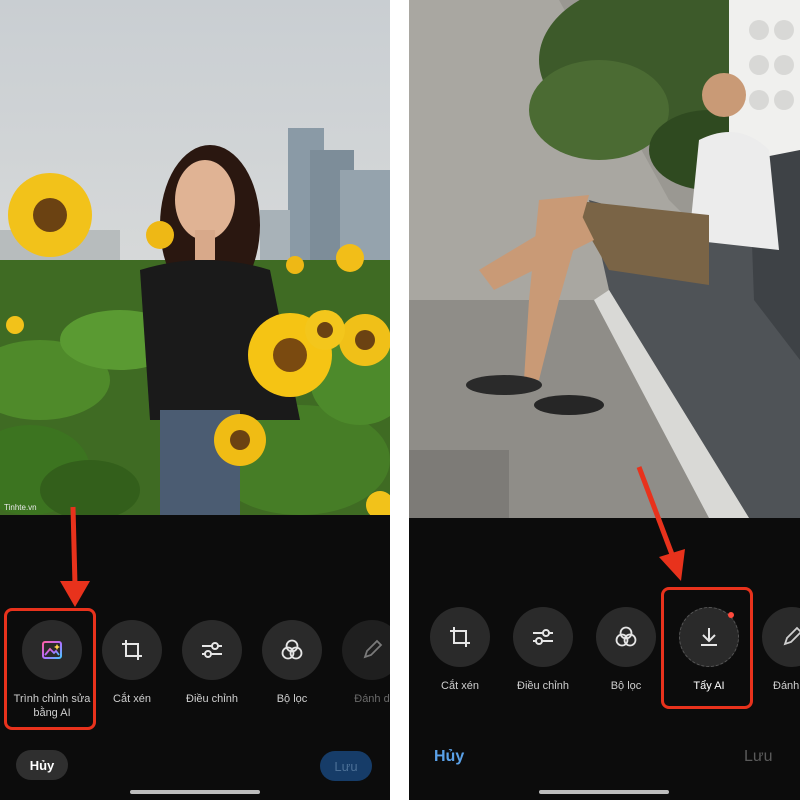  I want to click on watermark-text: Tinhte.vn, so click(20, 507).